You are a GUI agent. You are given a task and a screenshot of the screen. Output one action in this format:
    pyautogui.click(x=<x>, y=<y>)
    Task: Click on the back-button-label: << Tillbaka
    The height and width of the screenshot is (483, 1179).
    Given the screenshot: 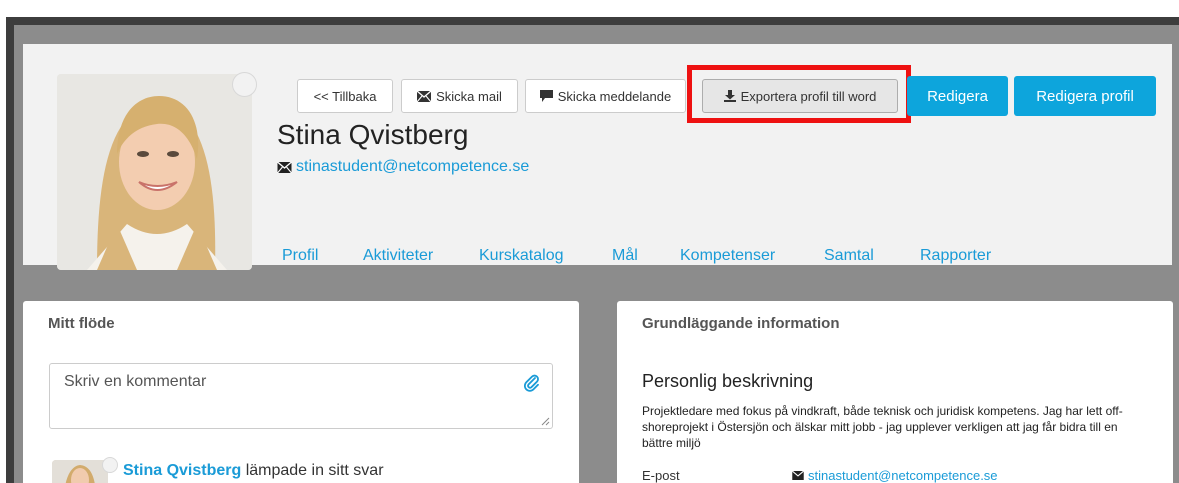 What is the action you would take?
    pyautogui.click(x=345, y=96)
    